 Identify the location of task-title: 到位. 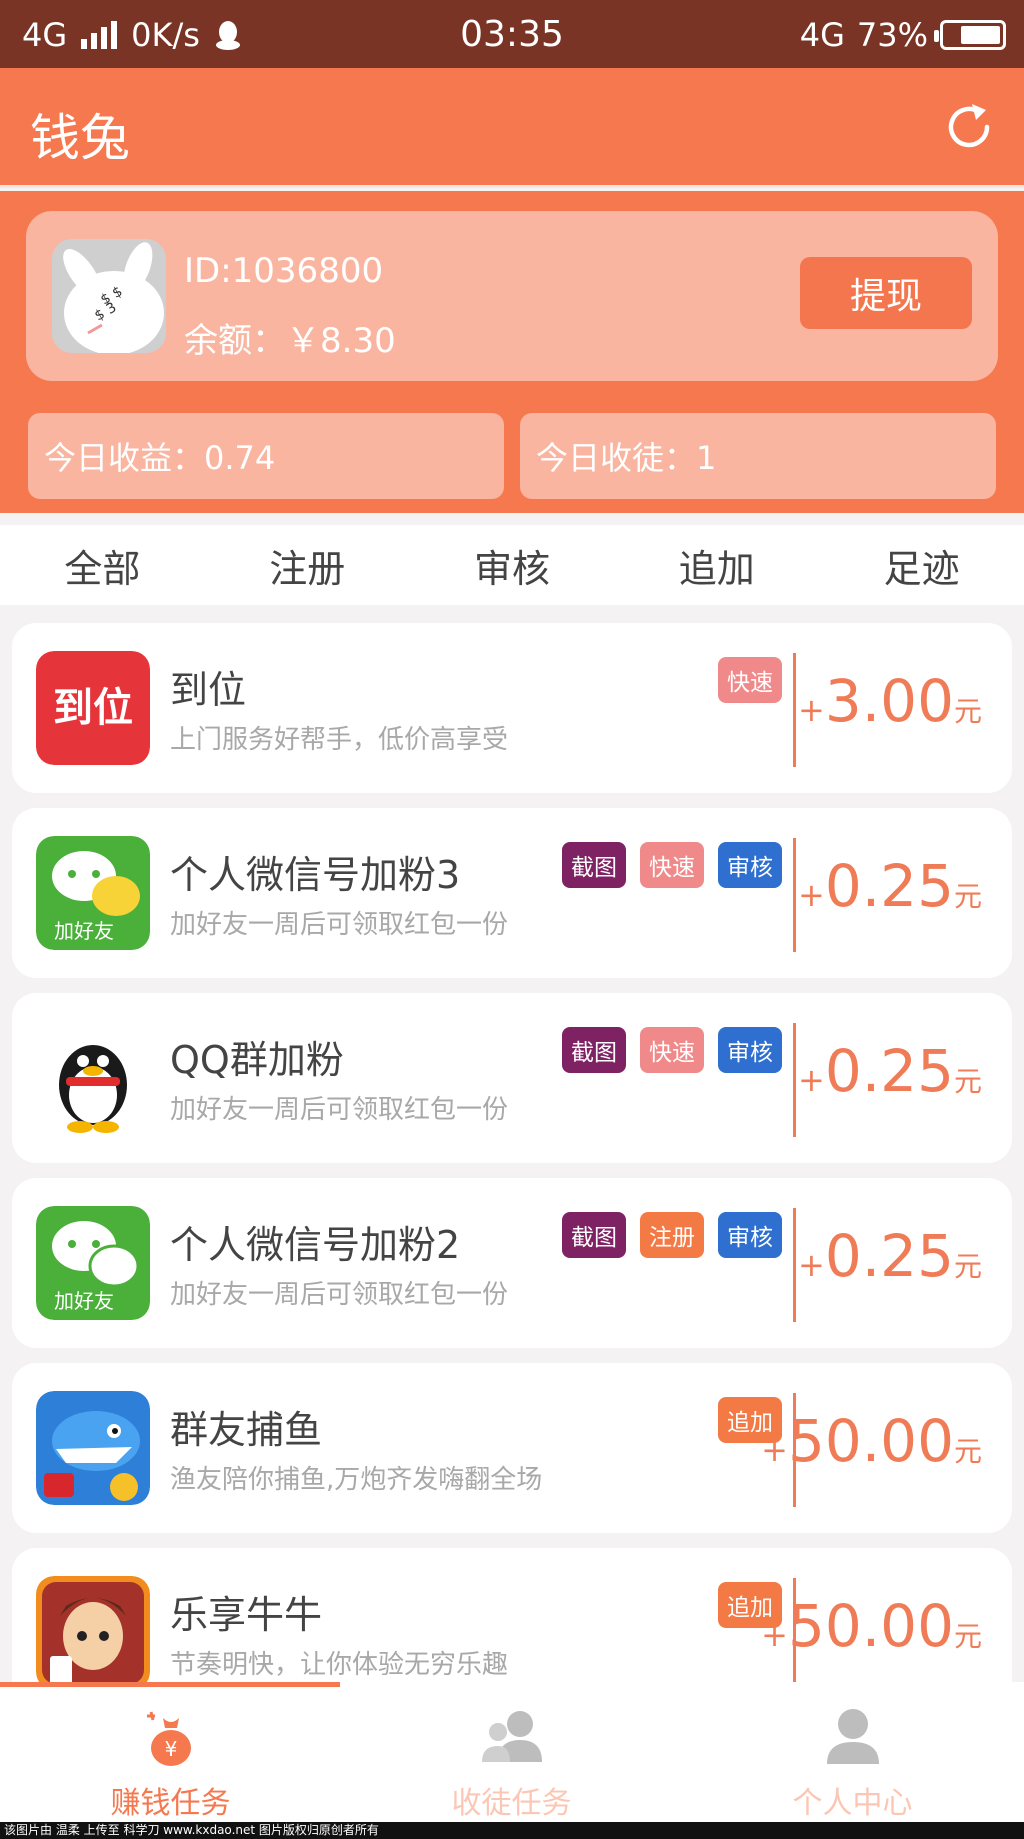
(208, 690).